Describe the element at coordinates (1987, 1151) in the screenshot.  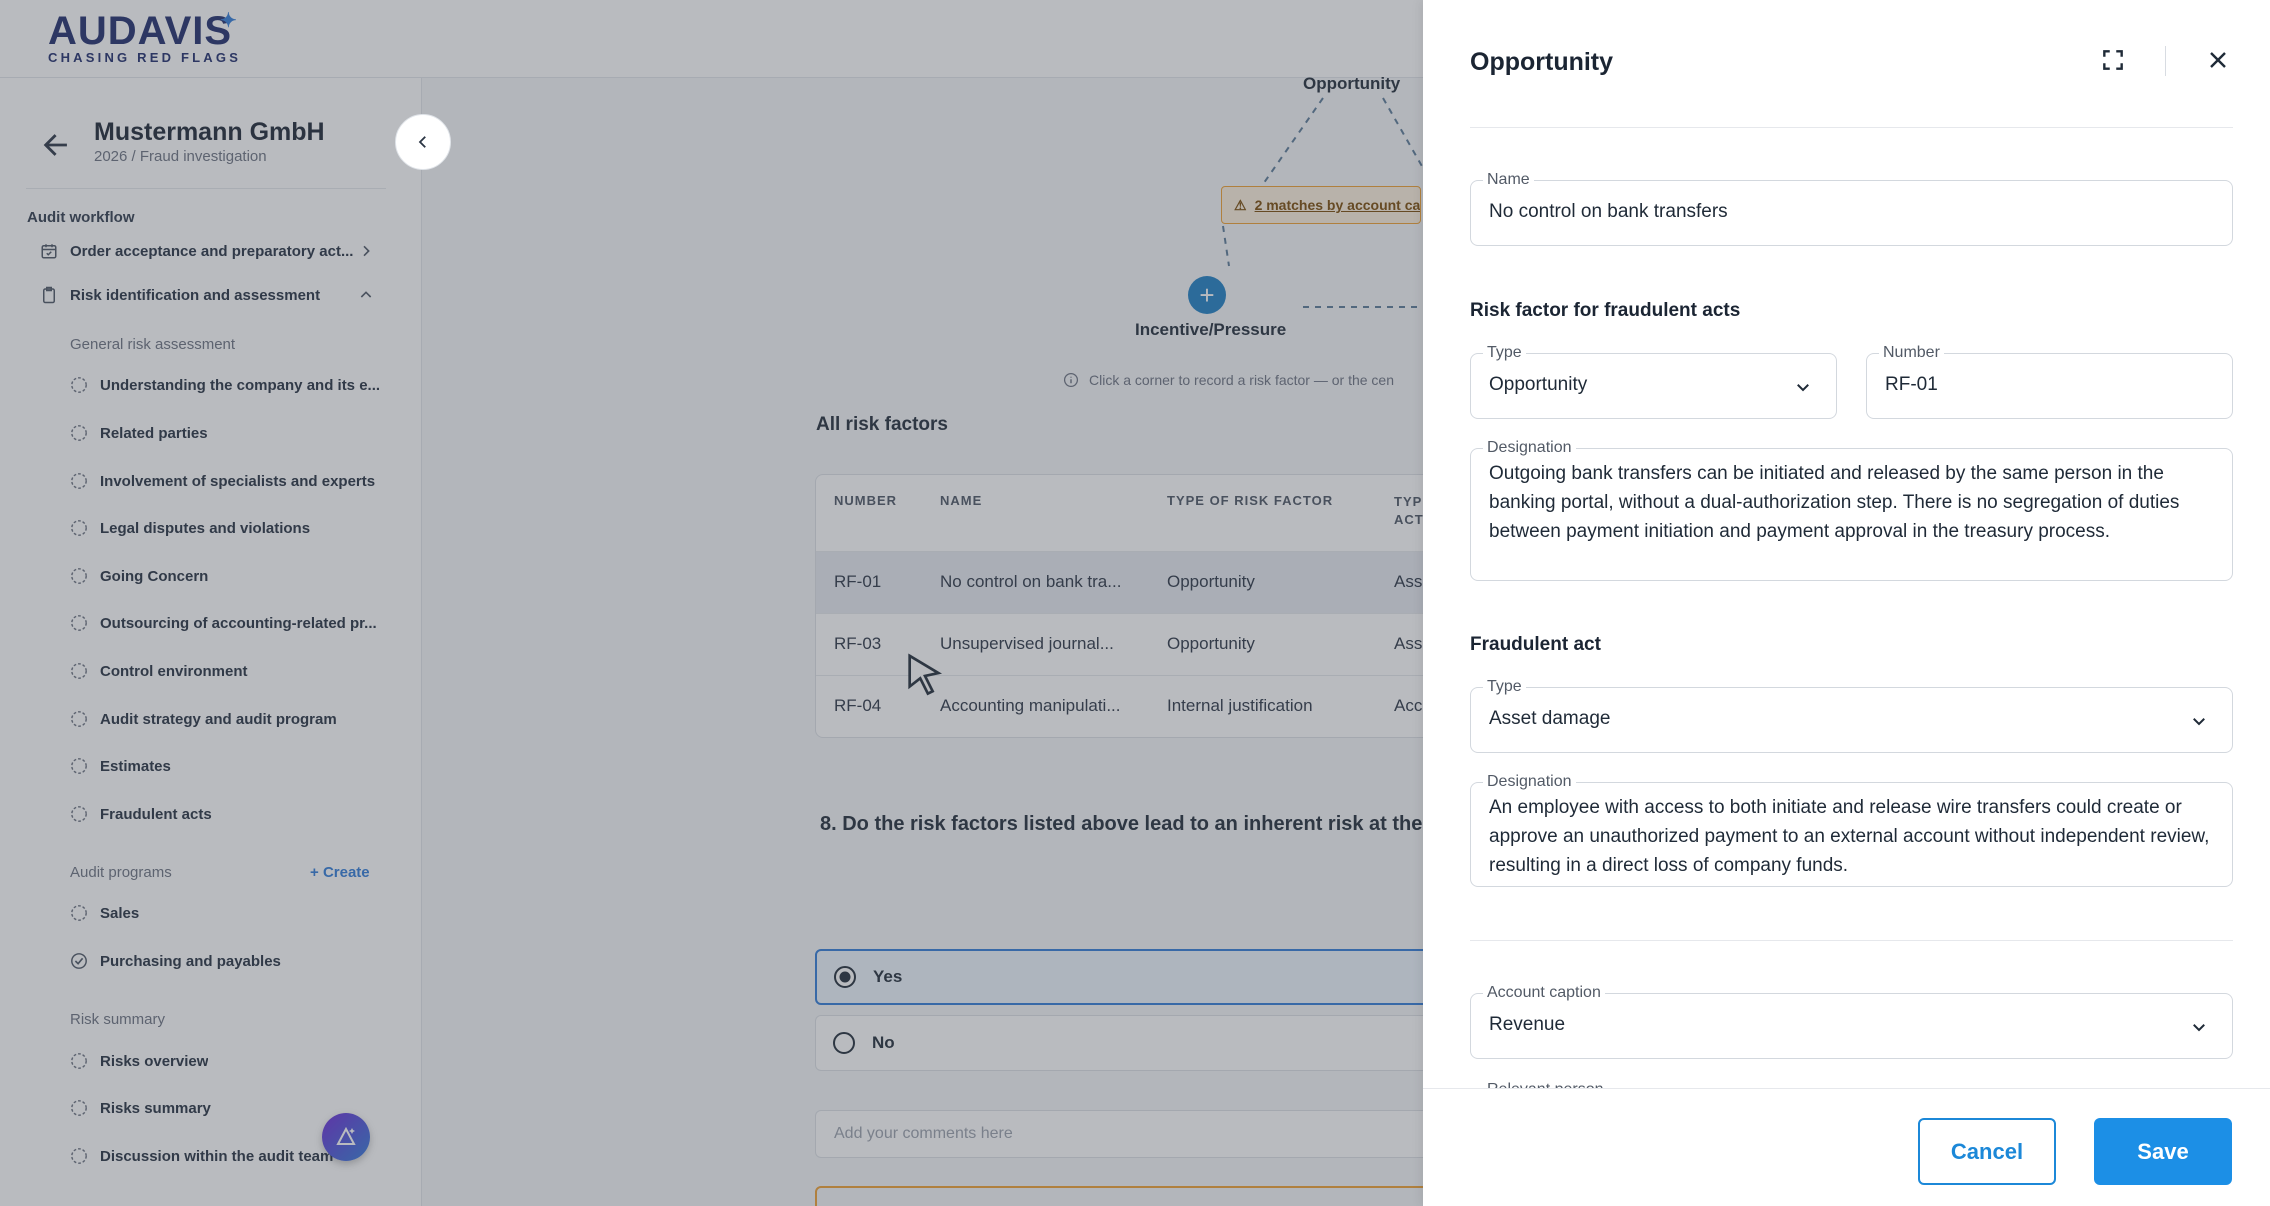
I see `cancel-button: Cancel` at that location.